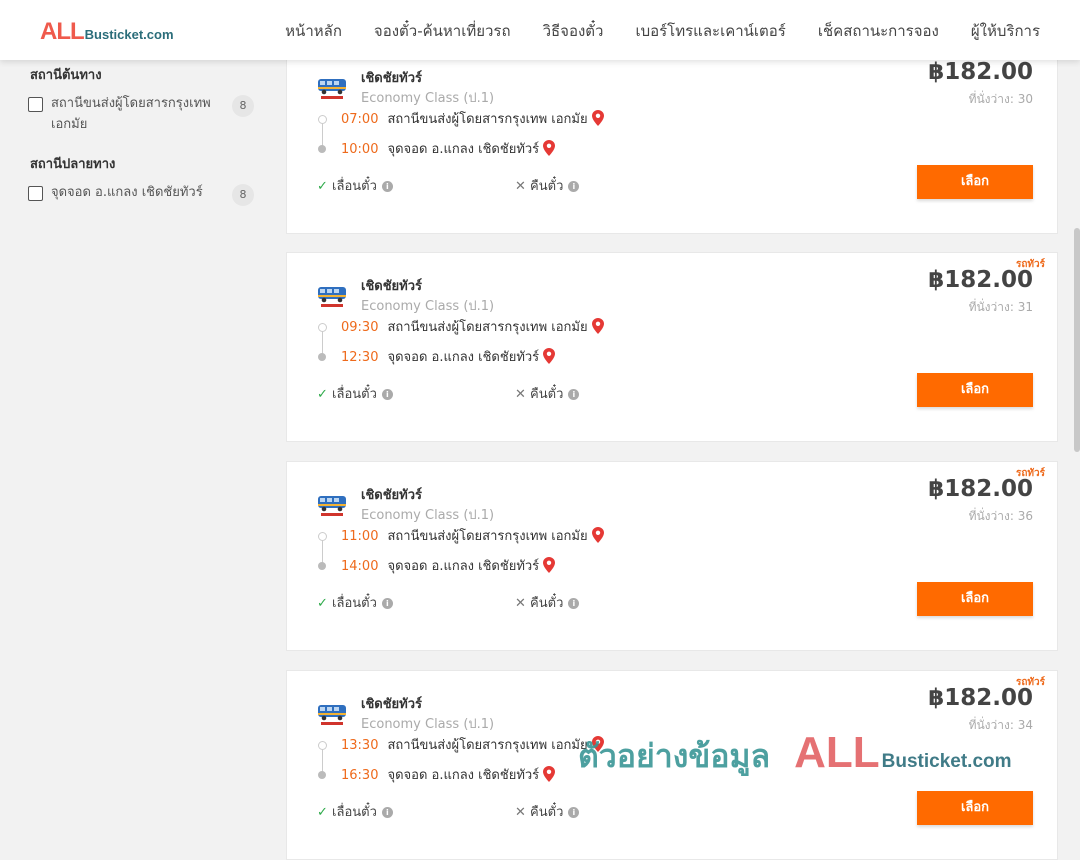  What do you see at coordinates (131, 114) in the screenshot?
I see `origin-filter-label: สถานีขนส่งผู้โดยสารกรุงเทพ เอกมัย` at bounding box center [131, 114].